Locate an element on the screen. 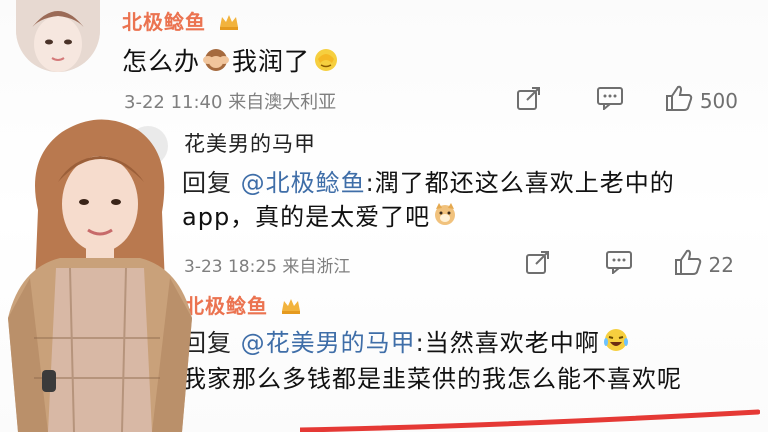 The height and width of the screenshot is (432, 768). comment-text-part: 我润了 is located at coordinates (271, 61).